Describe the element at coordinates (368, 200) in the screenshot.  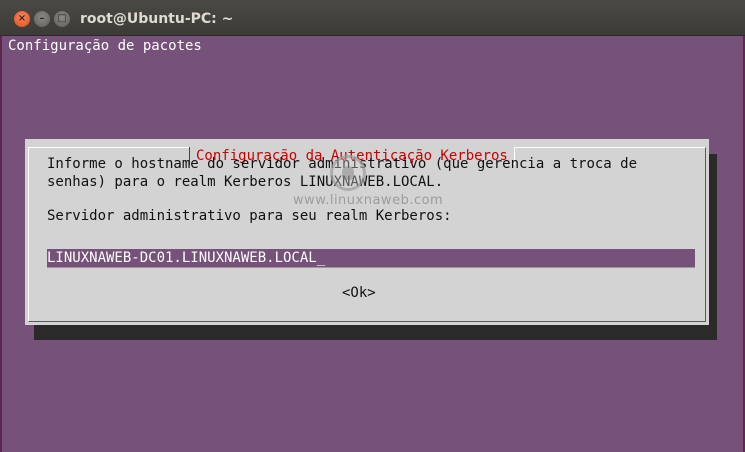
I see `watermark-text: www.linuxnaweb.com` at that location.